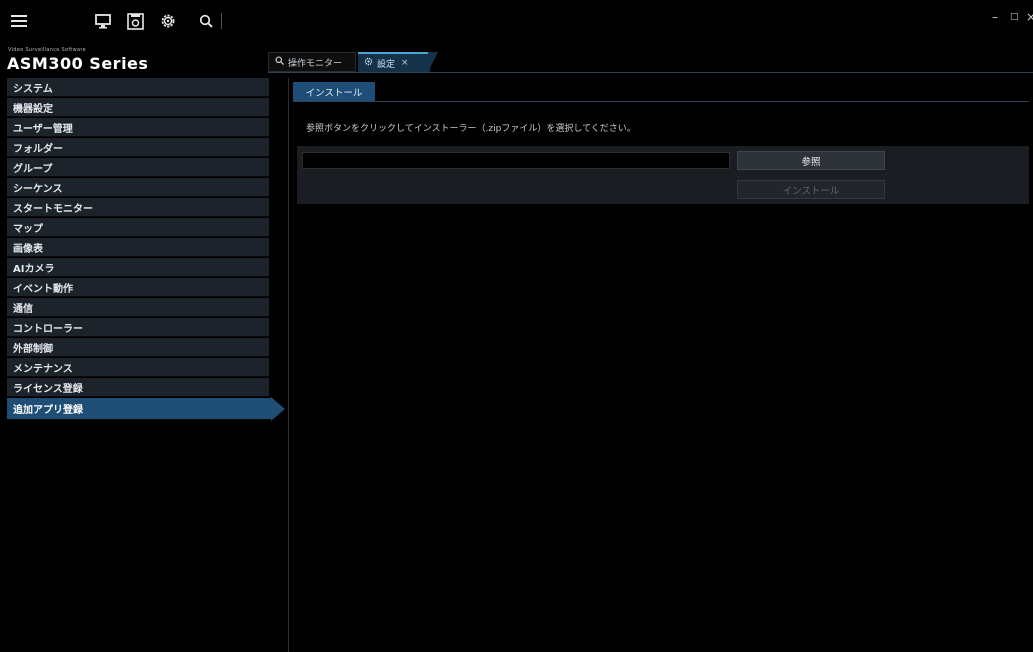  Describe the element at coordinates (138, 247) in the screenshot. I see `sidebar-item-image-table: 画像表` at that location.